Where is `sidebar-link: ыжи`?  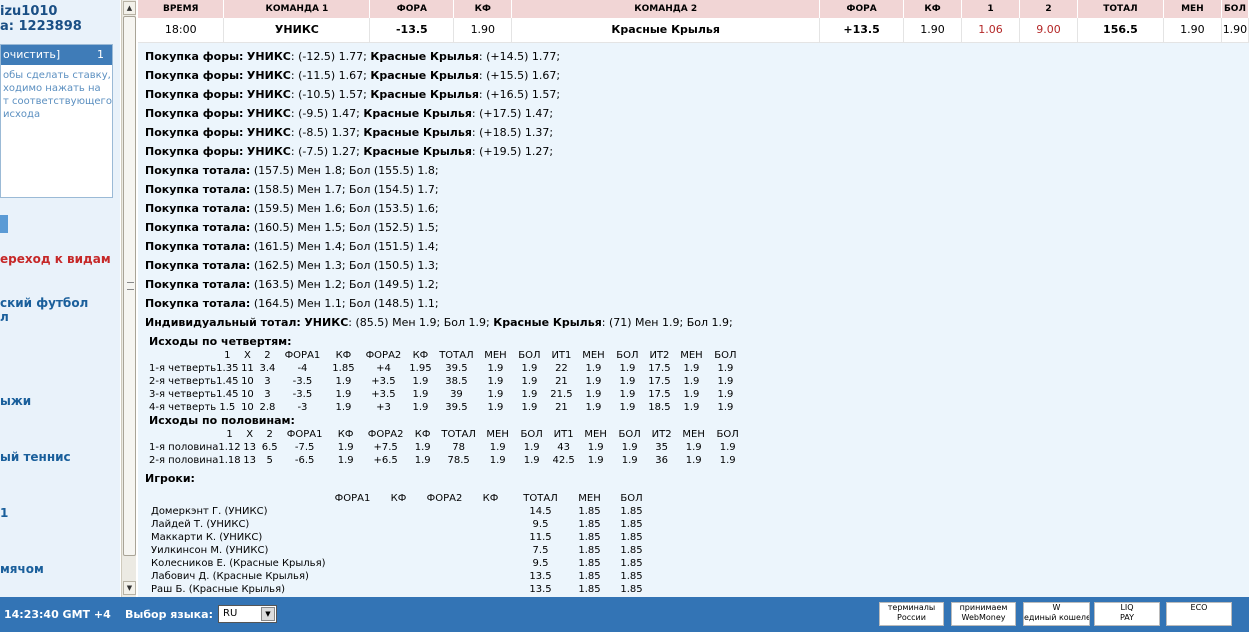
sidebar-link: ыжи is located at coordinates (15, 401).